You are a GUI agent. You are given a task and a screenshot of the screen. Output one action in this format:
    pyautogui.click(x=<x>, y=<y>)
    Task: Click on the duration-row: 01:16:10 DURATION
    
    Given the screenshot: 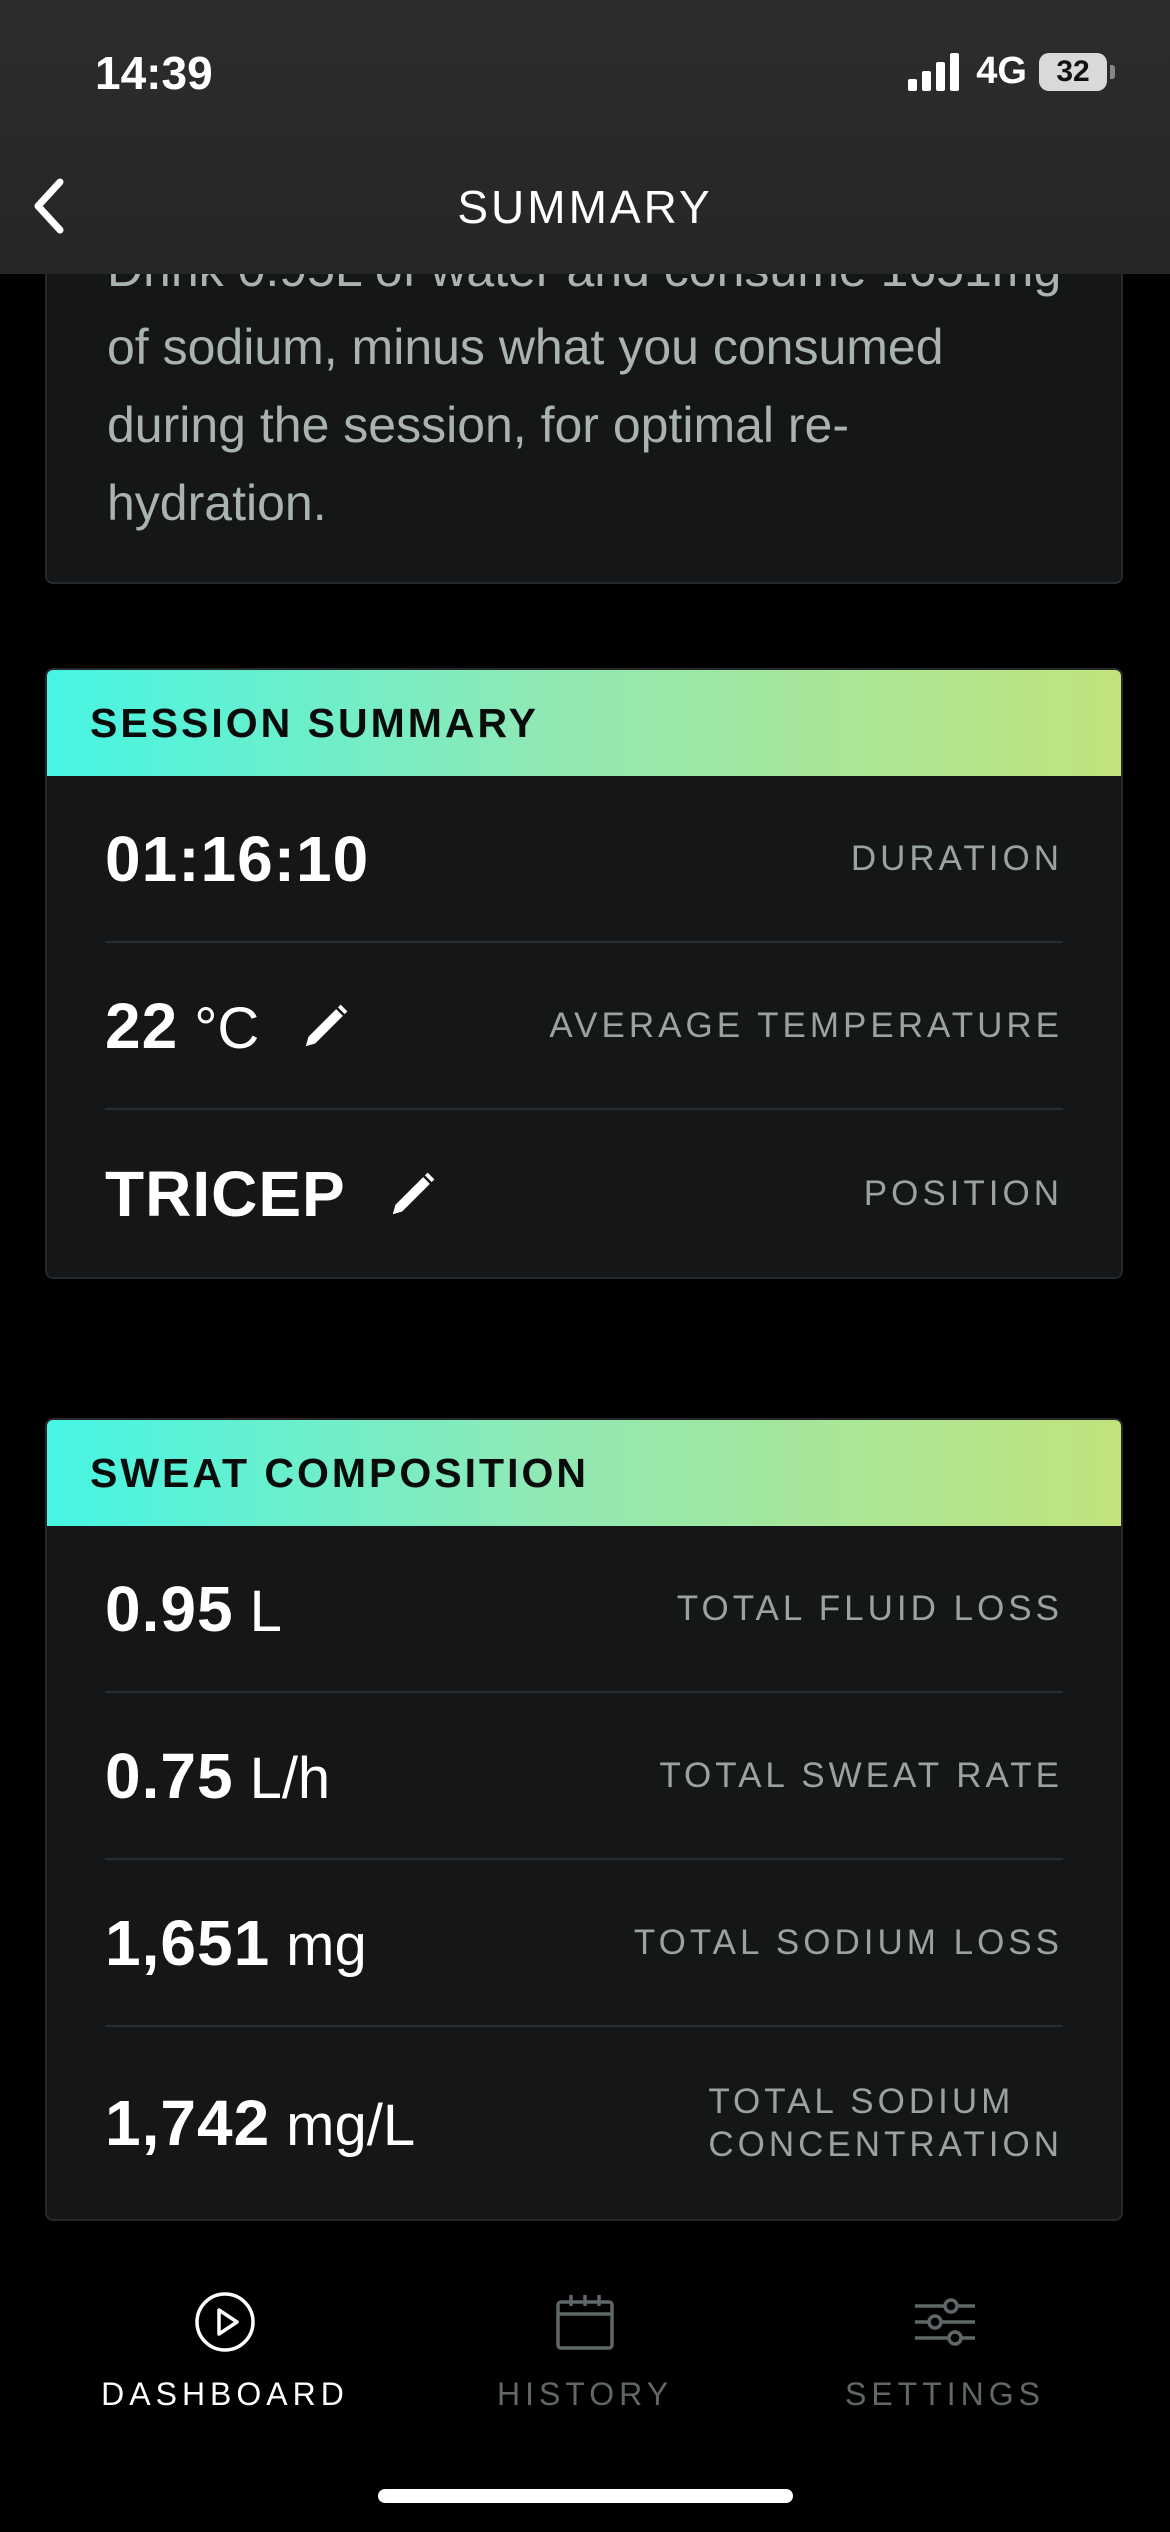 What is the action you would take?
    pyautogui.click(x=584, y=859)
    